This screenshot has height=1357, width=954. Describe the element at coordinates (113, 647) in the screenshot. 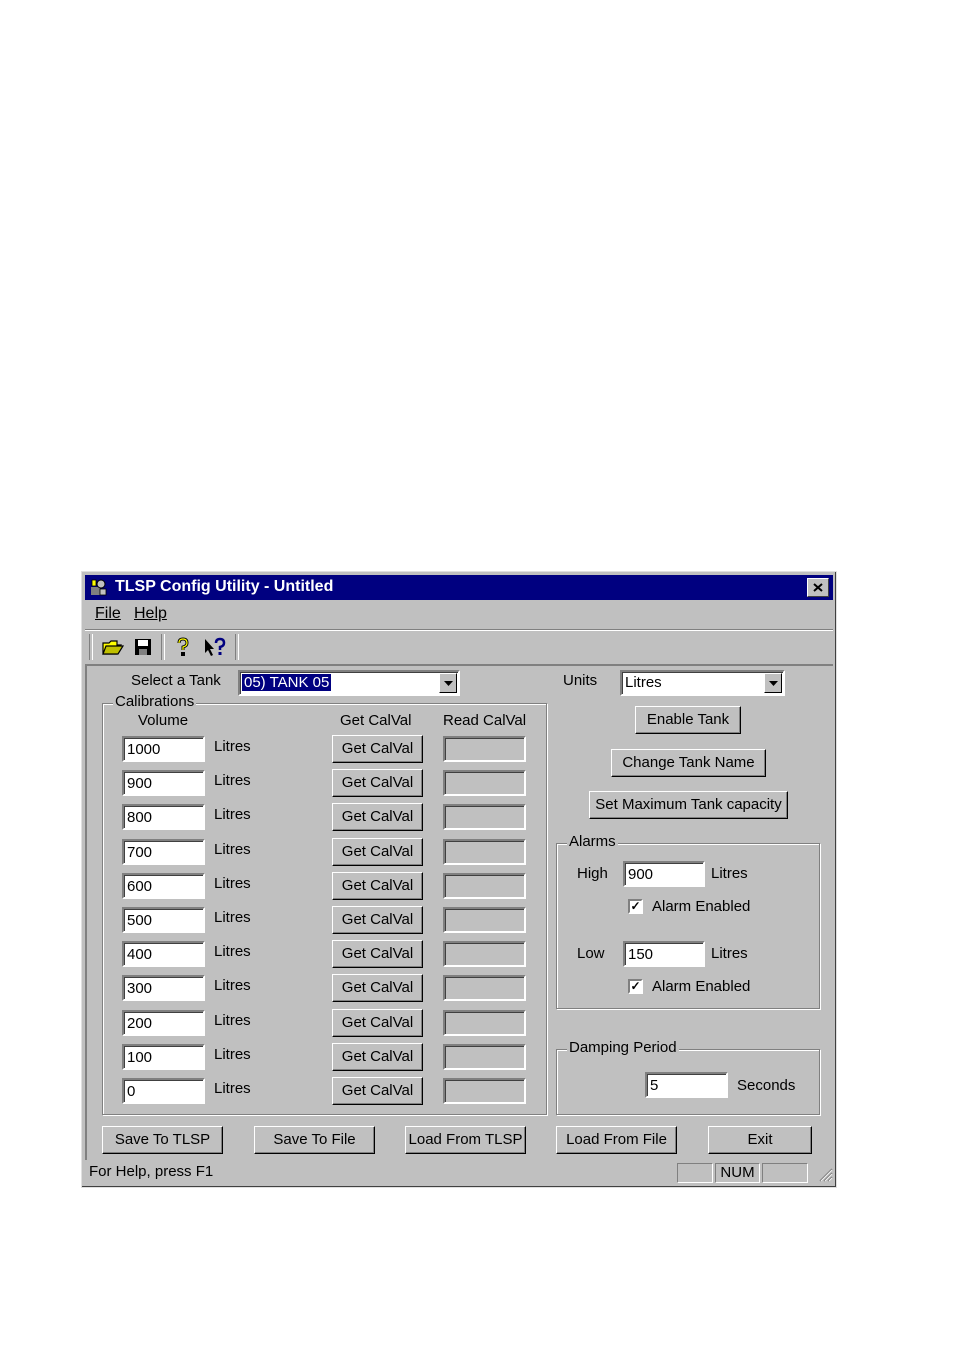

I see `open-button` at that location.